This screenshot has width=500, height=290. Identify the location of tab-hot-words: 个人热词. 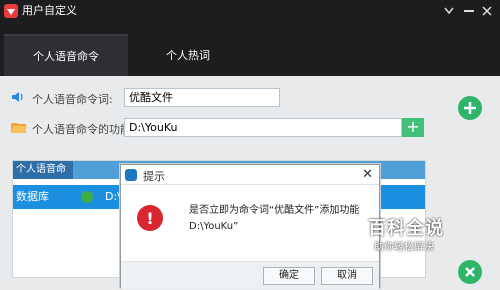
(188, 55).